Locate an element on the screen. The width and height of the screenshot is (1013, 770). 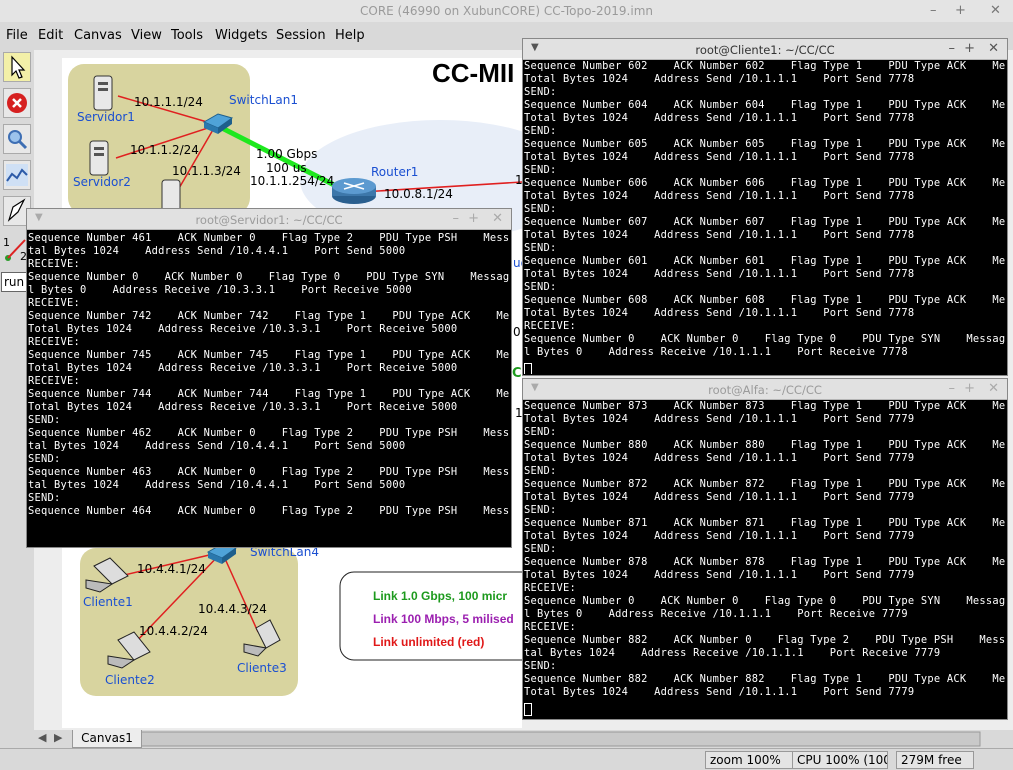
node-switchlan1: SwitchLan1 is located at coordinates (263, 100).